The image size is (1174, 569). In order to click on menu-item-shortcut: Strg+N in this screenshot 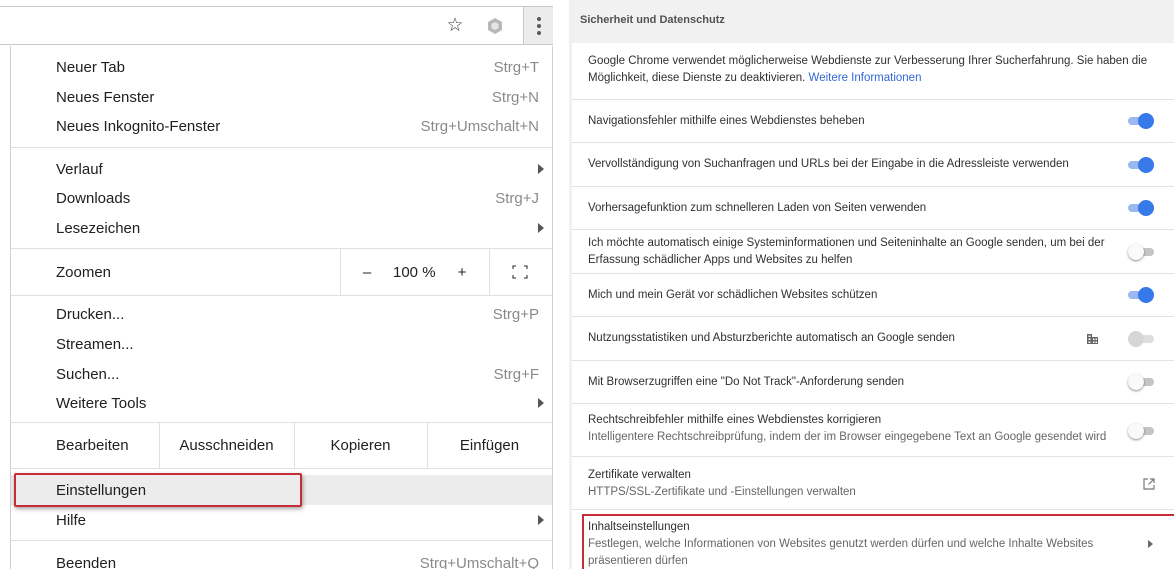, I will do `click(515, 97)`.